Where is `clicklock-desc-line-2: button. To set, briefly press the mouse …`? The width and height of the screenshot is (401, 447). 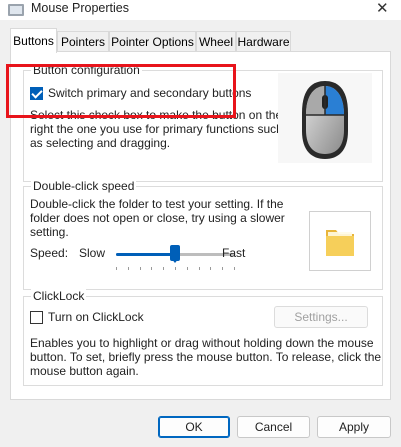
clicklock-desc-line-2: button. To set, briefly press the mouse … is located at coordinates (206, 357).